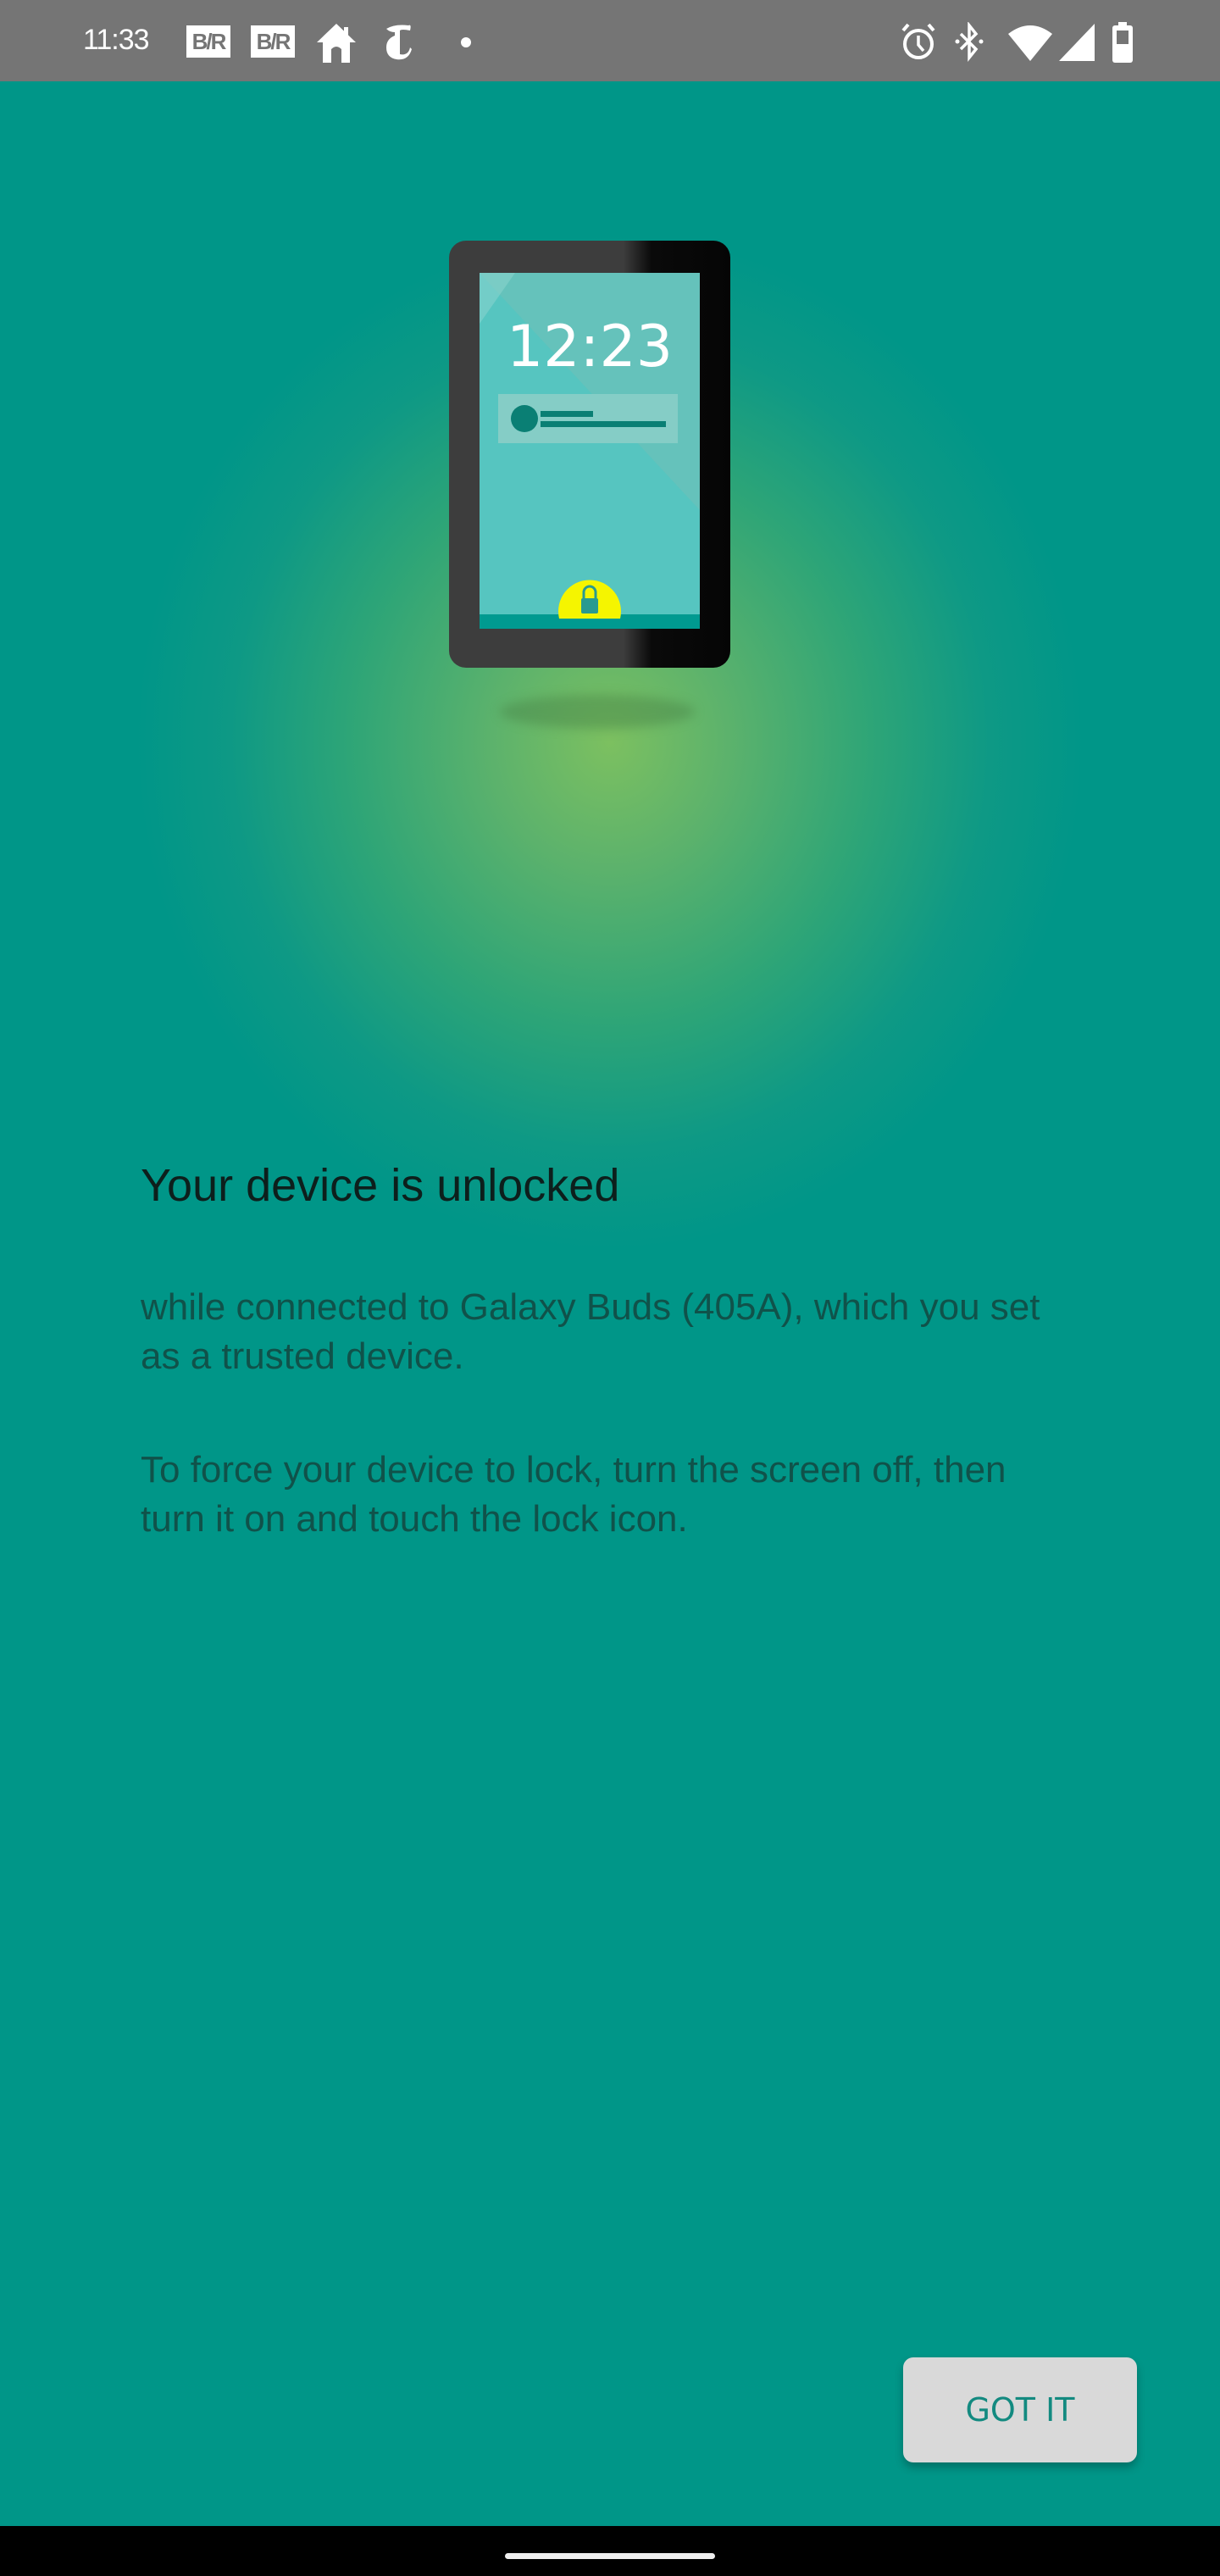 The height and width of the screenshot is (2576, 1220). Describe the element at coordinates (610, 40) in the screenshot. I see `status-bar: 11:33 B/R B/R` at that location.